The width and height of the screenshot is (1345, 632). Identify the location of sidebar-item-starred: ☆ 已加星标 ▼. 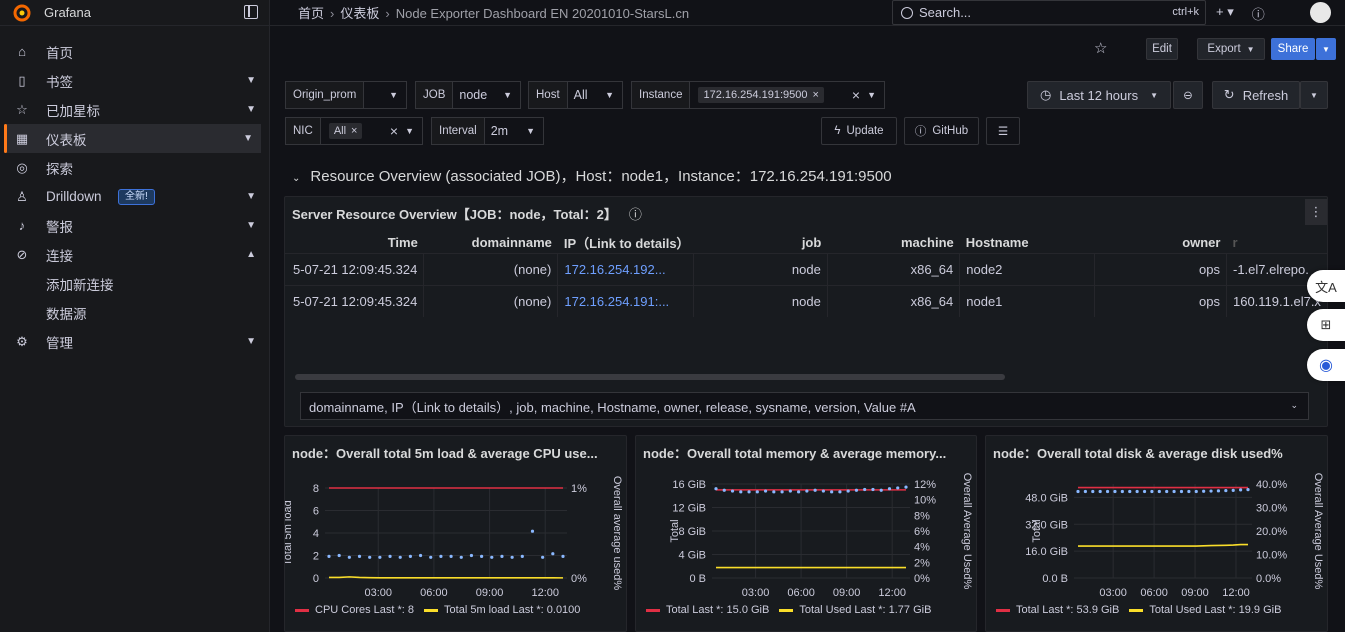
(135, 109).